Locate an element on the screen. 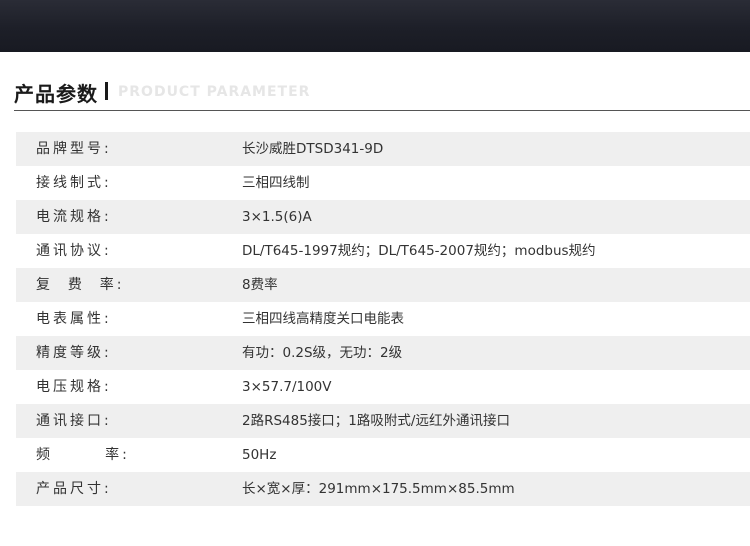  param-value: 三相四线高精度关口电能表 is located at coordinates (323, 319).